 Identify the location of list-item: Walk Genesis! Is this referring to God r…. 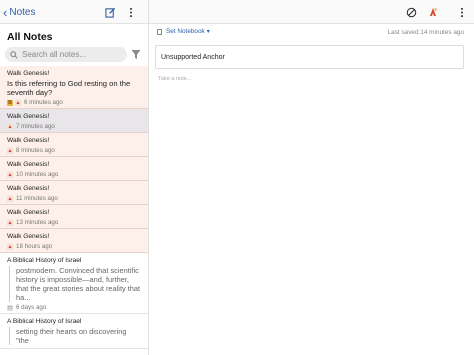
(74, 87).